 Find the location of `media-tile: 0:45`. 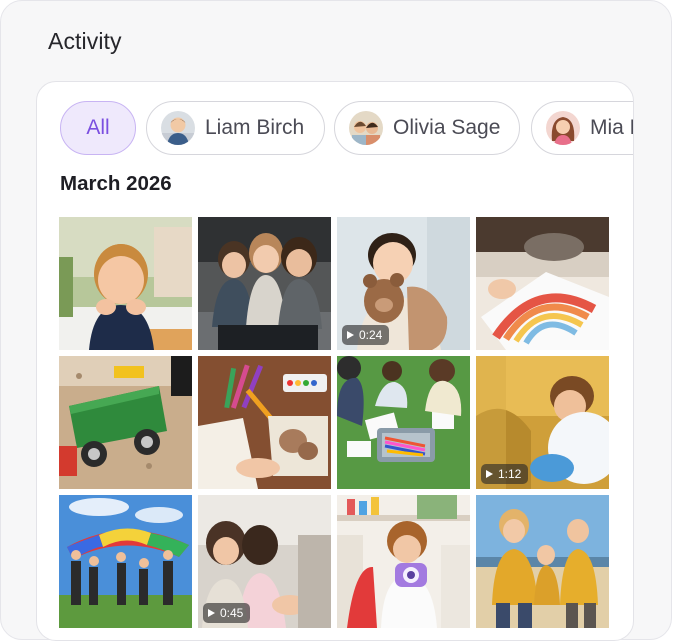

media-tile: 0:45 is located at coordinates (264, 561).